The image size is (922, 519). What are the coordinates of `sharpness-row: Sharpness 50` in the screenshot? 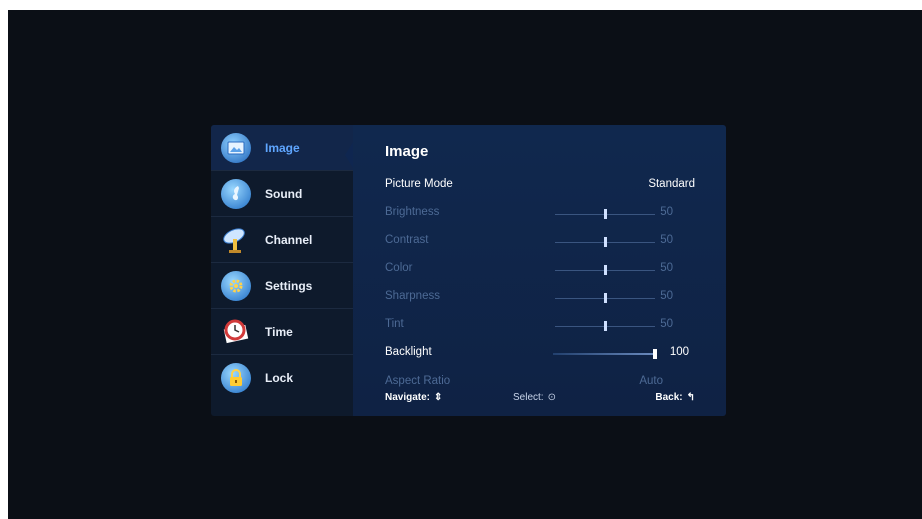 It's located at (540, 299).